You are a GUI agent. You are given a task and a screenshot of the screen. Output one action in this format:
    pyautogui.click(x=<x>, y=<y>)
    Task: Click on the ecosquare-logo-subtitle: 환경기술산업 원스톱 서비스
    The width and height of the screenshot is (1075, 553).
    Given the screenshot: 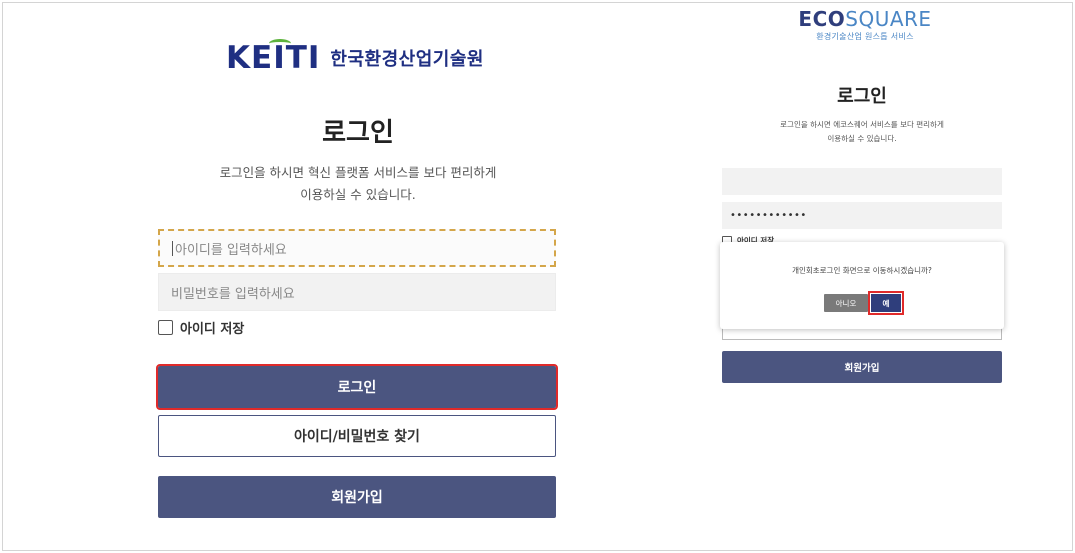 What is the action you would take?
    pyautogui.click(x=865, y=36)
    